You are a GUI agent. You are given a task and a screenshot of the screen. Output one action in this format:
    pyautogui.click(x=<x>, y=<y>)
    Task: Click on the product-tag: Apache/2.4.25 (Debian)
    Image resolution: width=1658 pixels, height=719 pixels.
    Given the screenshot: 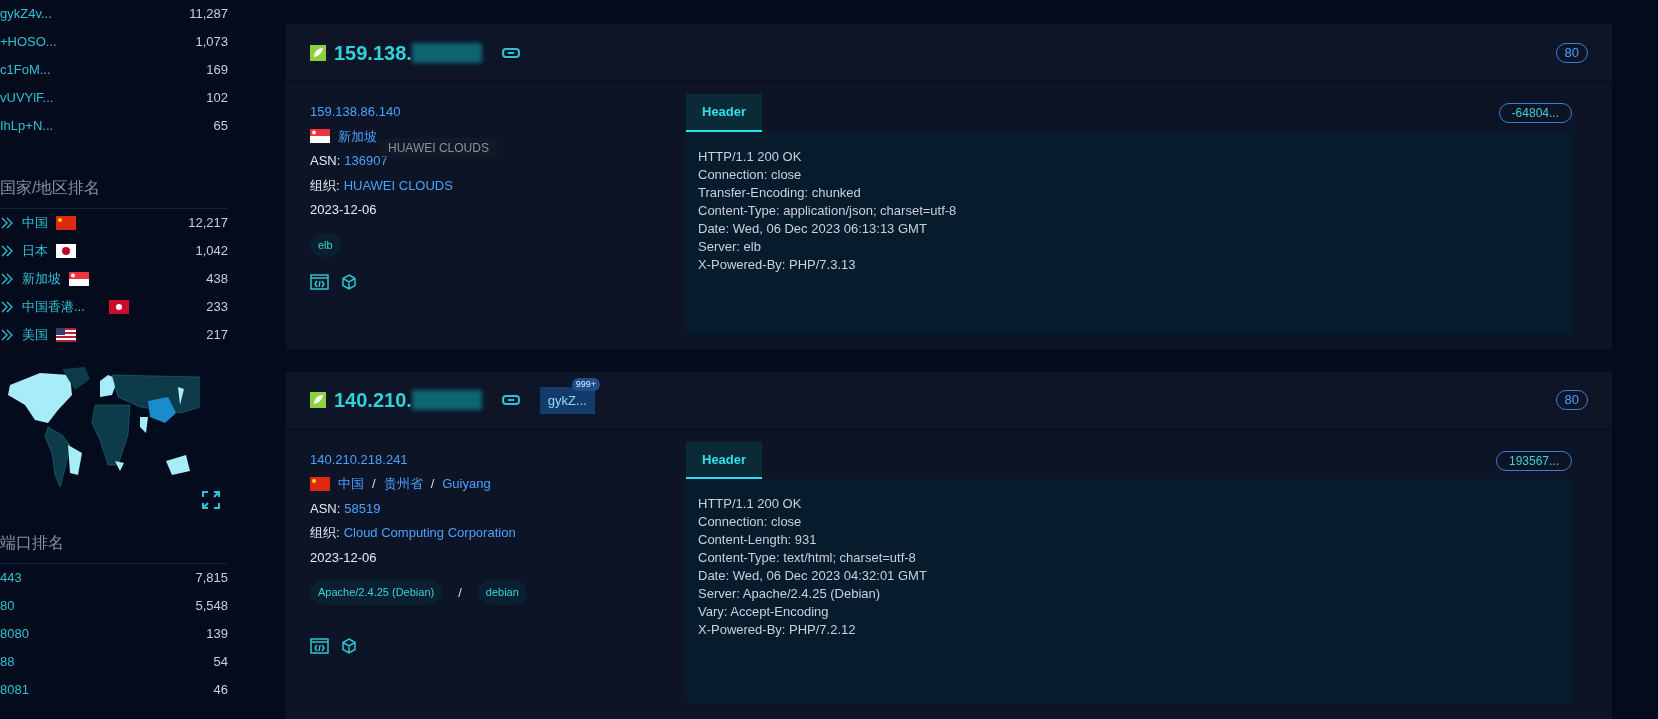 What is the action you would take?
    pyautogui.click(x=376, y=592)
    